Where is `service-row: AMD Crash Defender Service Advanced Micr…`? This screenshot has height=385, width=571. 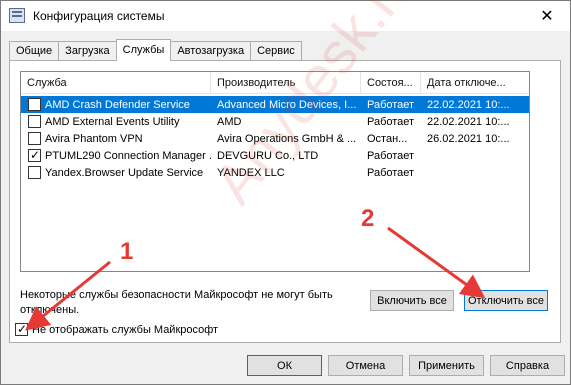
service-row: AMD Crash Defender Service Advanced Micr… is located at coordinates (275, 104).